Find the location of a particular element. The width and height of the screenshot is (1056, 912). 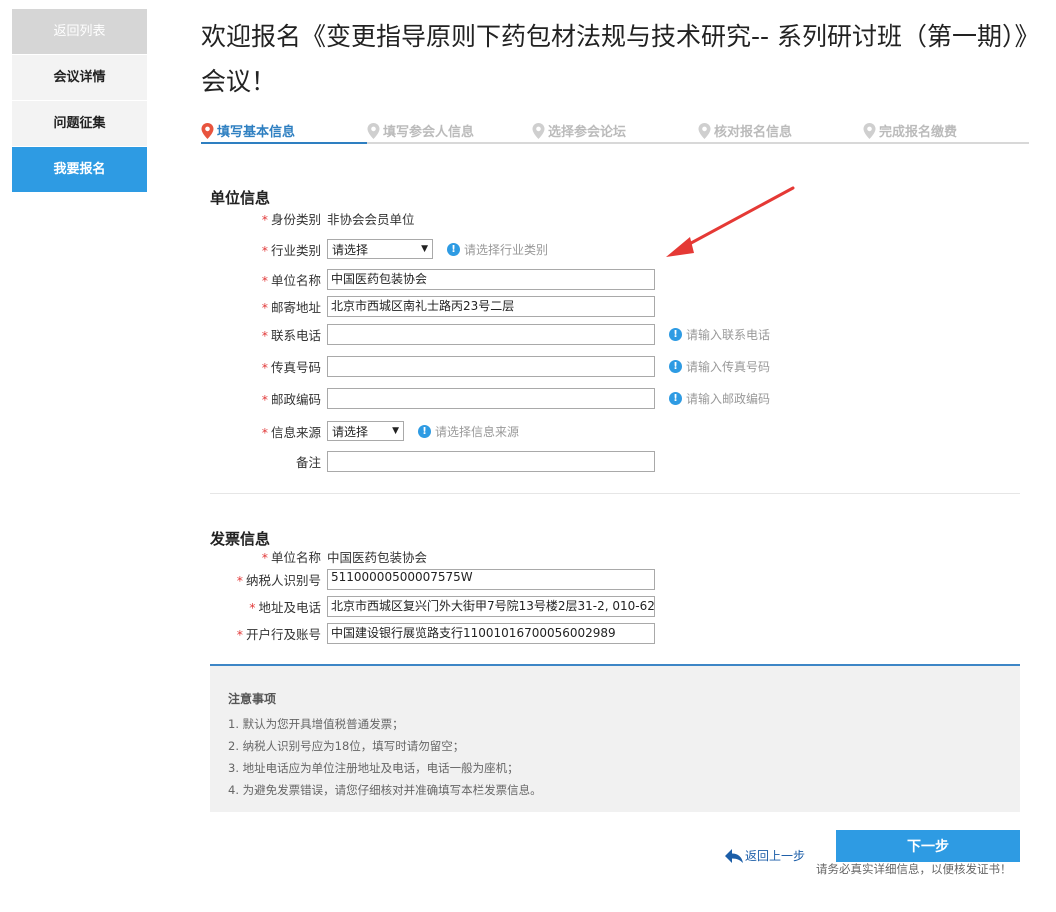

step-basic-info: 填写基本信息 is located at coordinates (248, 130).